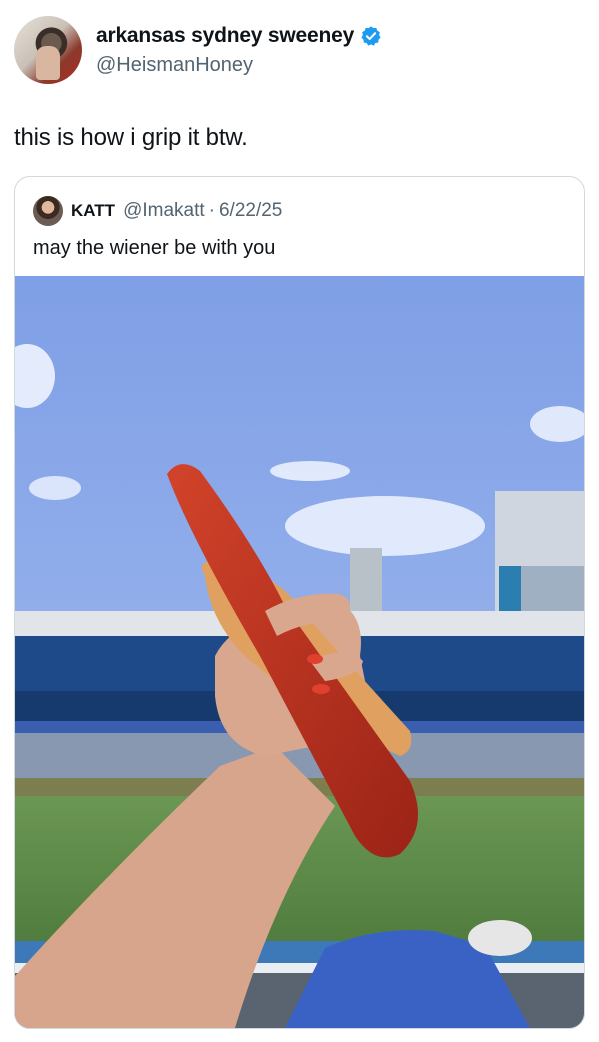  I want to click on author-handle: @HeismanHoney, so click(174, 65).